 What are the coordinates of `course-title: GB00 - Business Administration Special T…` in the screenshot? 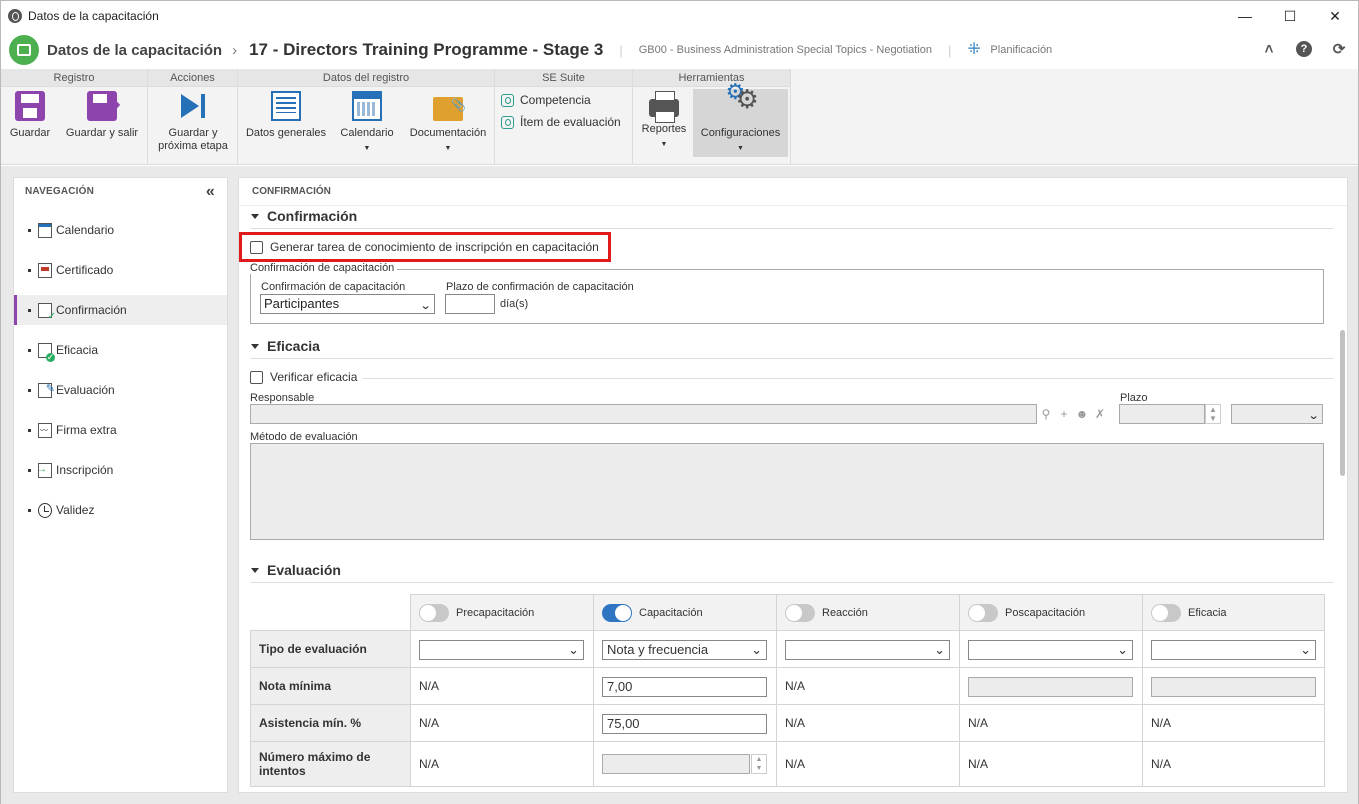 It's located at (785, 50).